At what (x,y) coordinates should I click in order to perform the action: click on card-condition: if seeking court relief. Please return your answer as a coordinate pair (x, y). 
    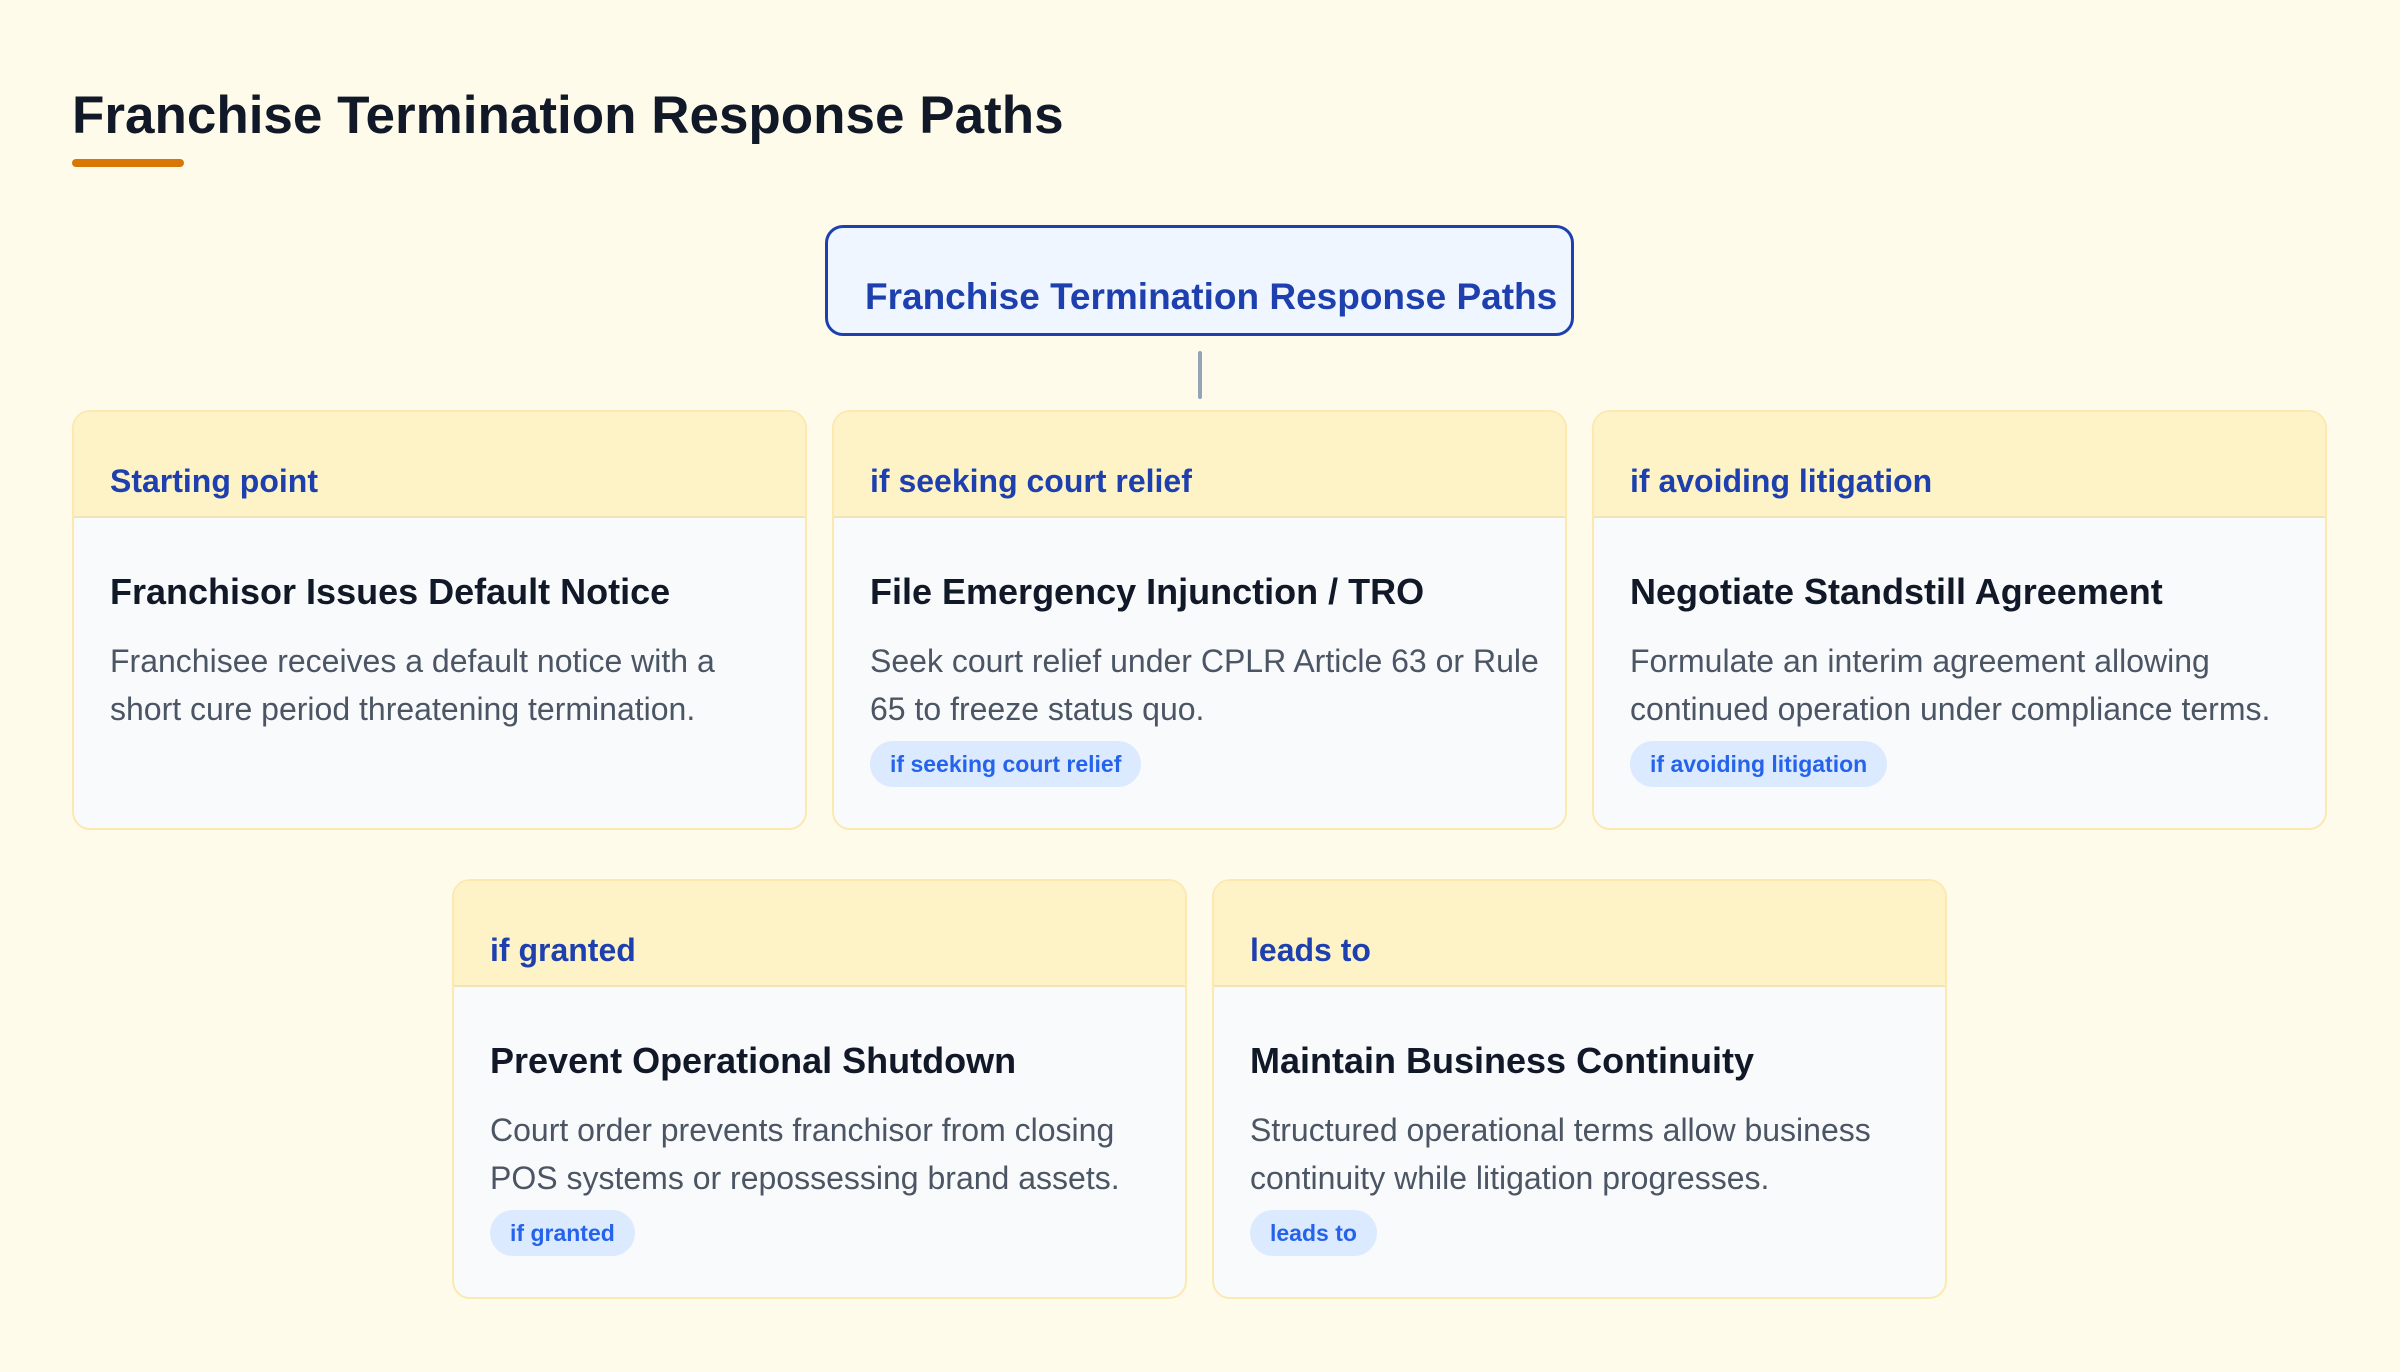
    Looking at the image, I should click on (1031, 481).